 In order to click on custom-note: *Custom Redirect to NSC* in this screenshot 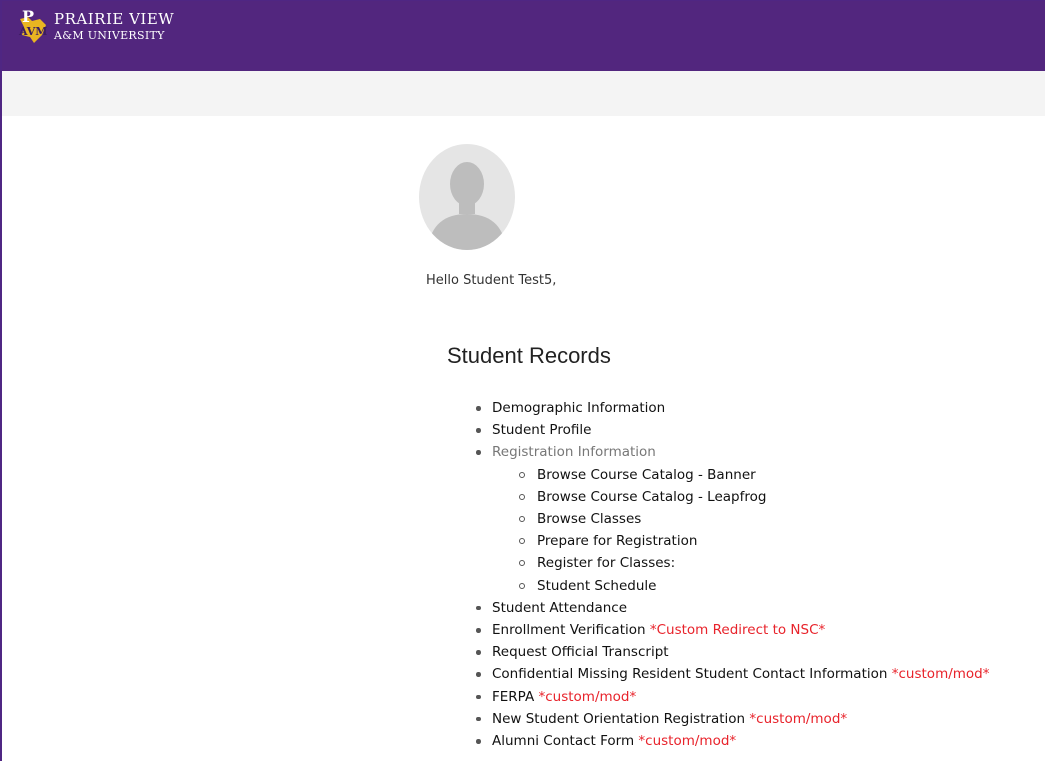, I will do `click(737, 630)`.